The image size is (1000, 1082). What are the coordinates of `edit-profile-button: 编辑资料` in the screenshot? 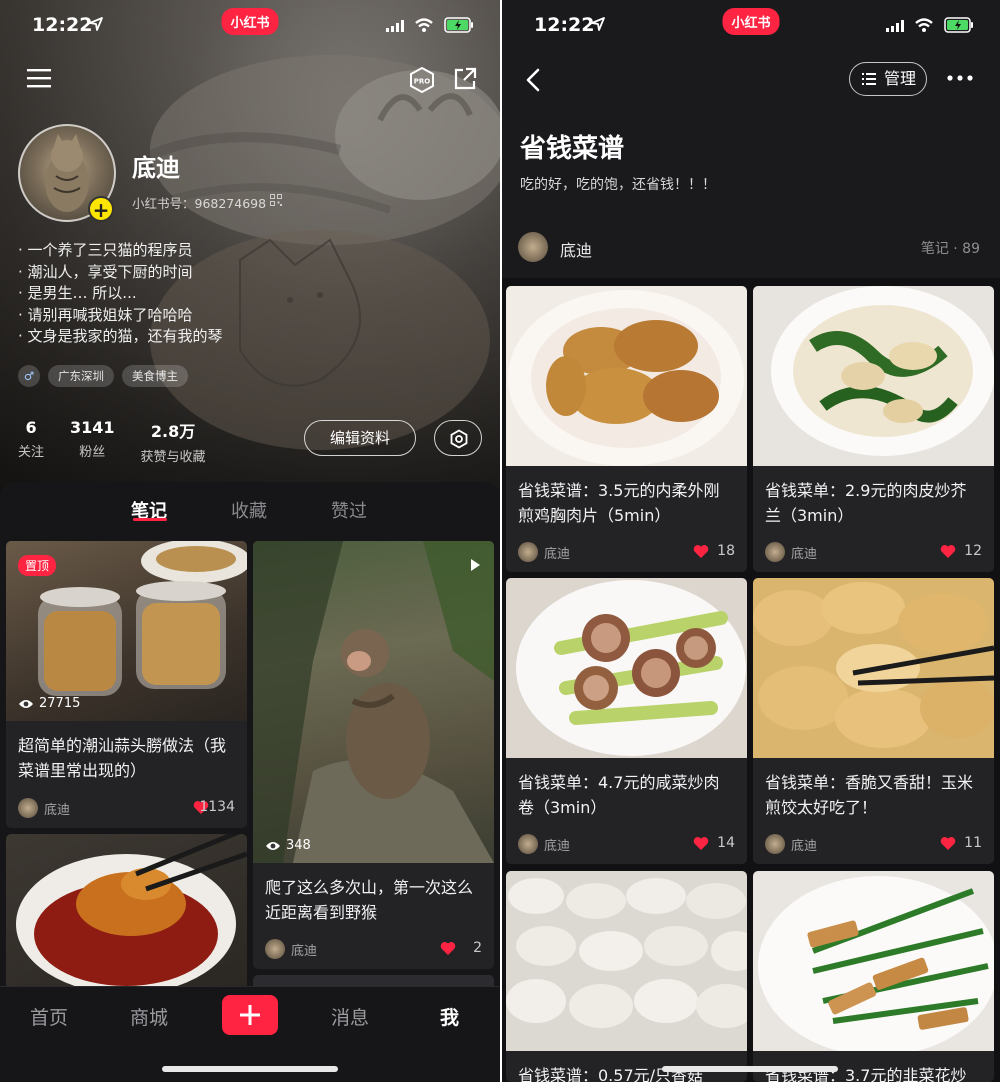 It's located at (360, 438).